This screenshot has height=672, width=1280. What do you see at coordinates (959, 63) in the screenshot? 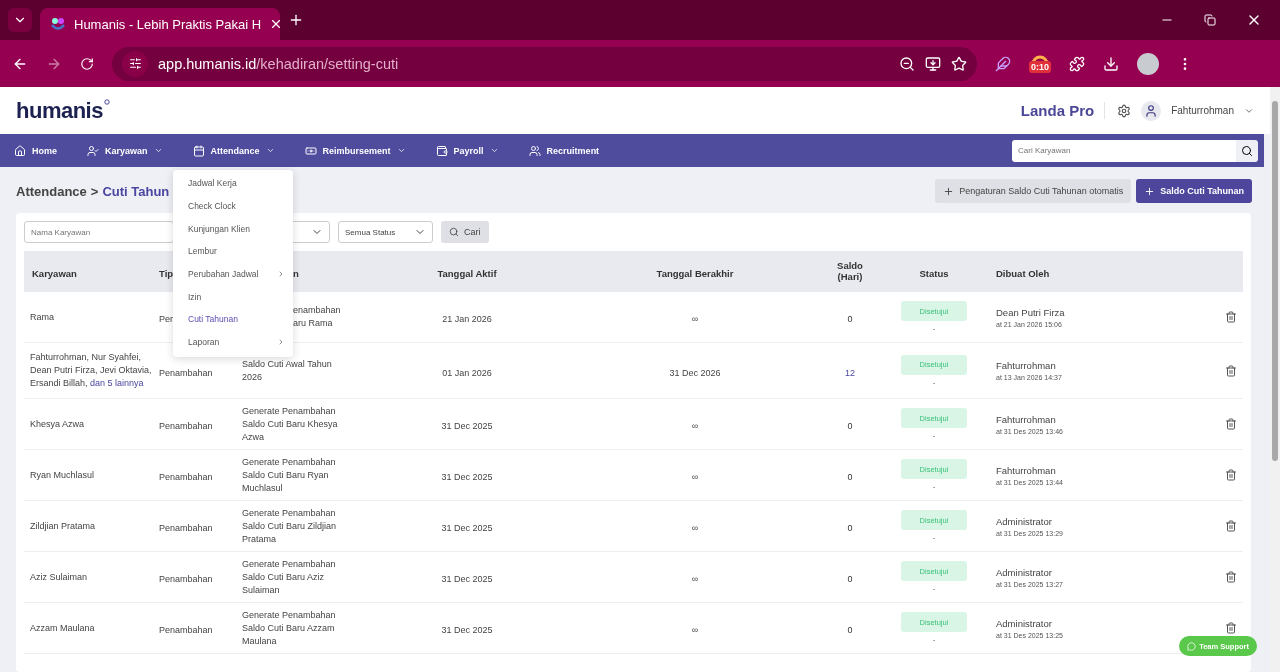
I see `bookmark-star-icon` at bounding box center [959, 63].